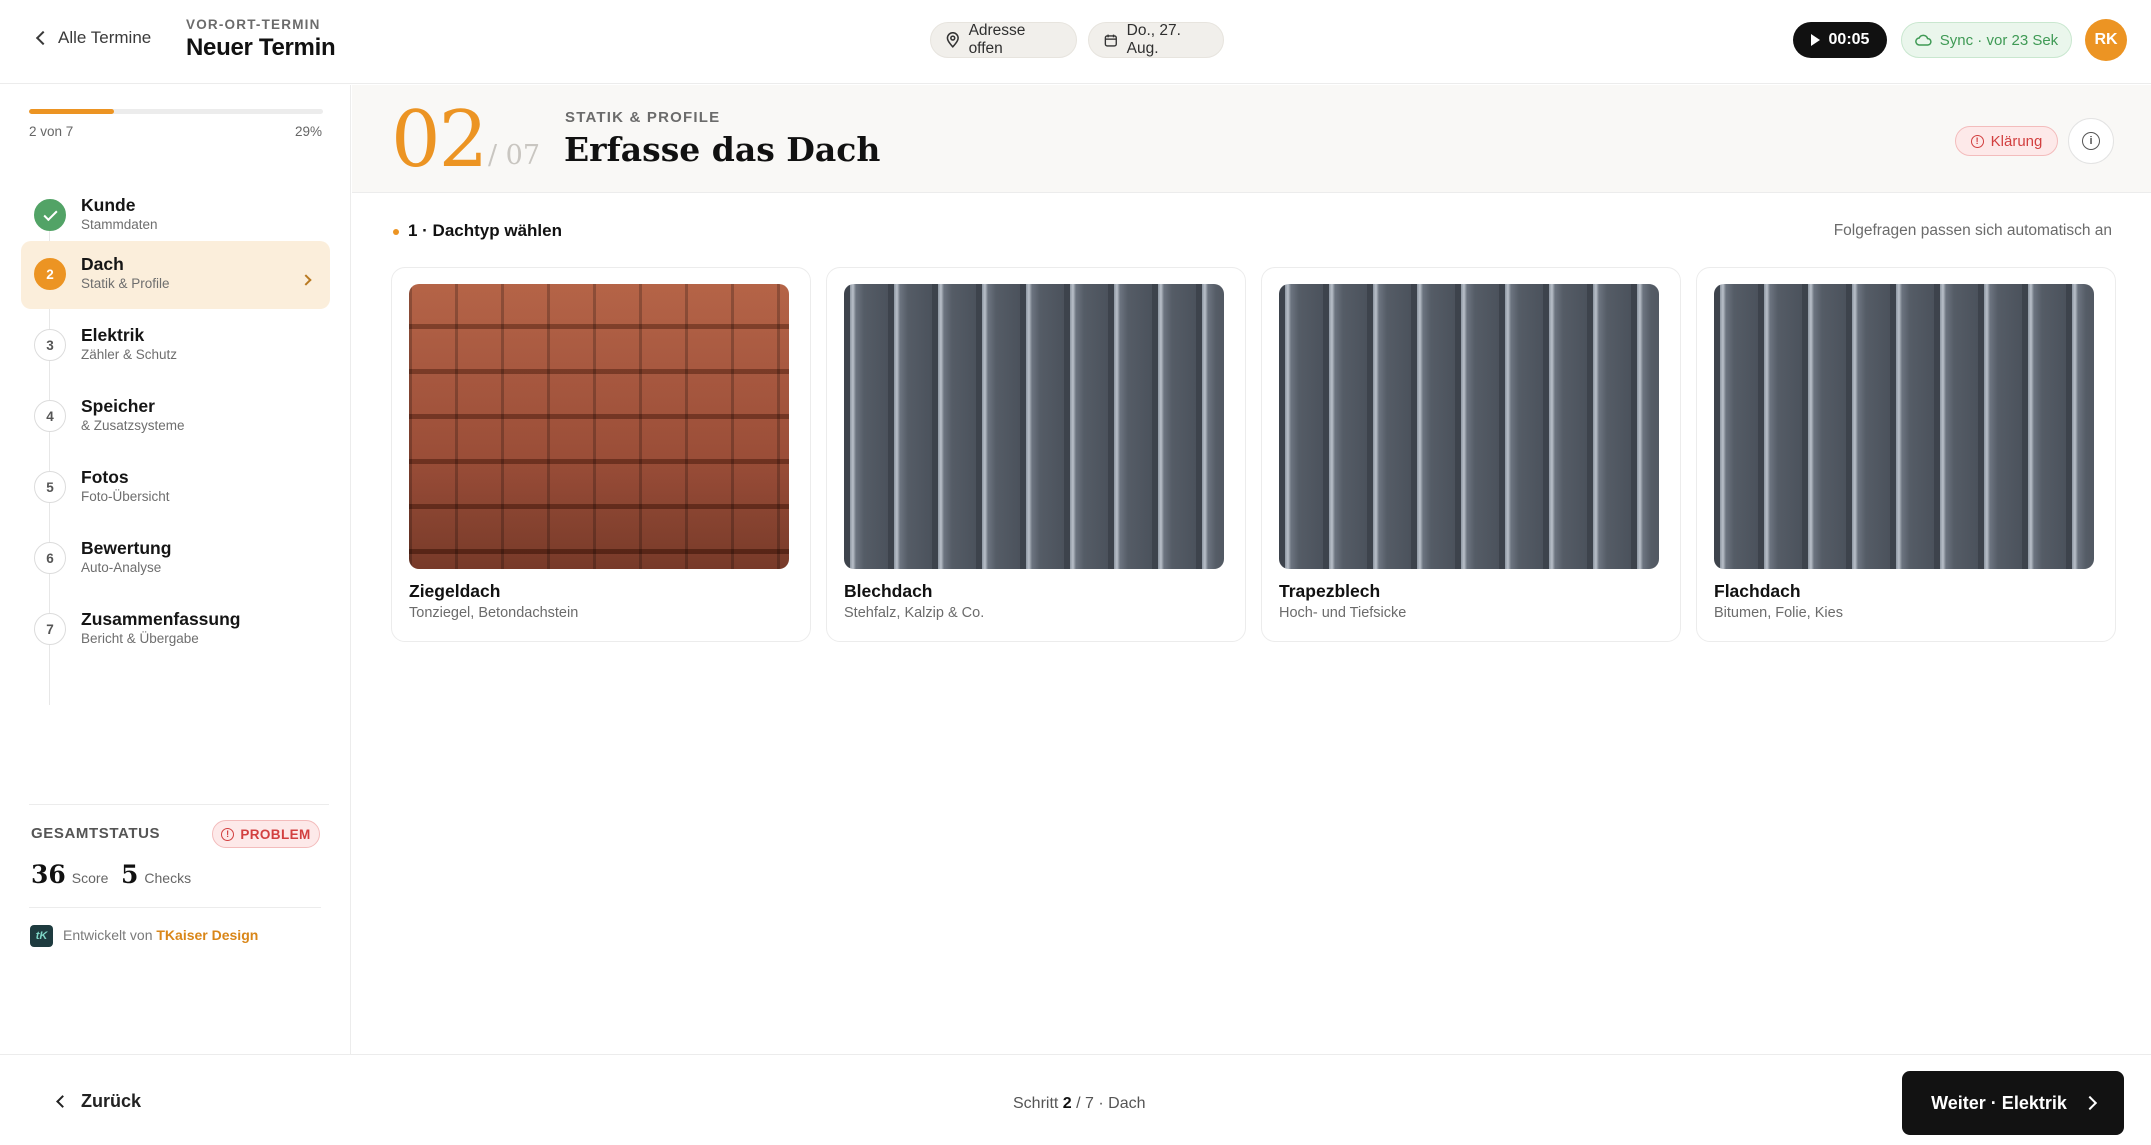 The image size is (2151, 1145). Describe the element at coordinates (108, 935) in the screenshot. I see `developer-prefix: Entwickelt von` at that location.